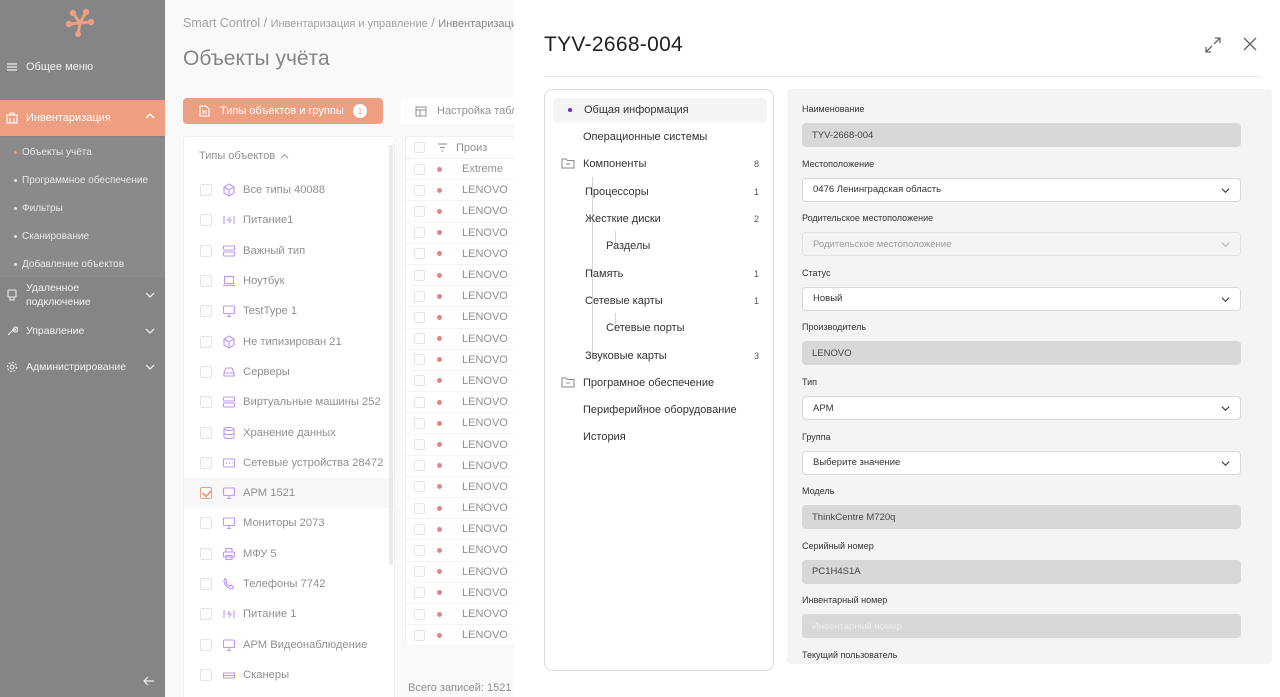  What do you see at coordinates (810, 382) in the screenshot?
I see `field-label: Тип` at bounding box center [810, 382].